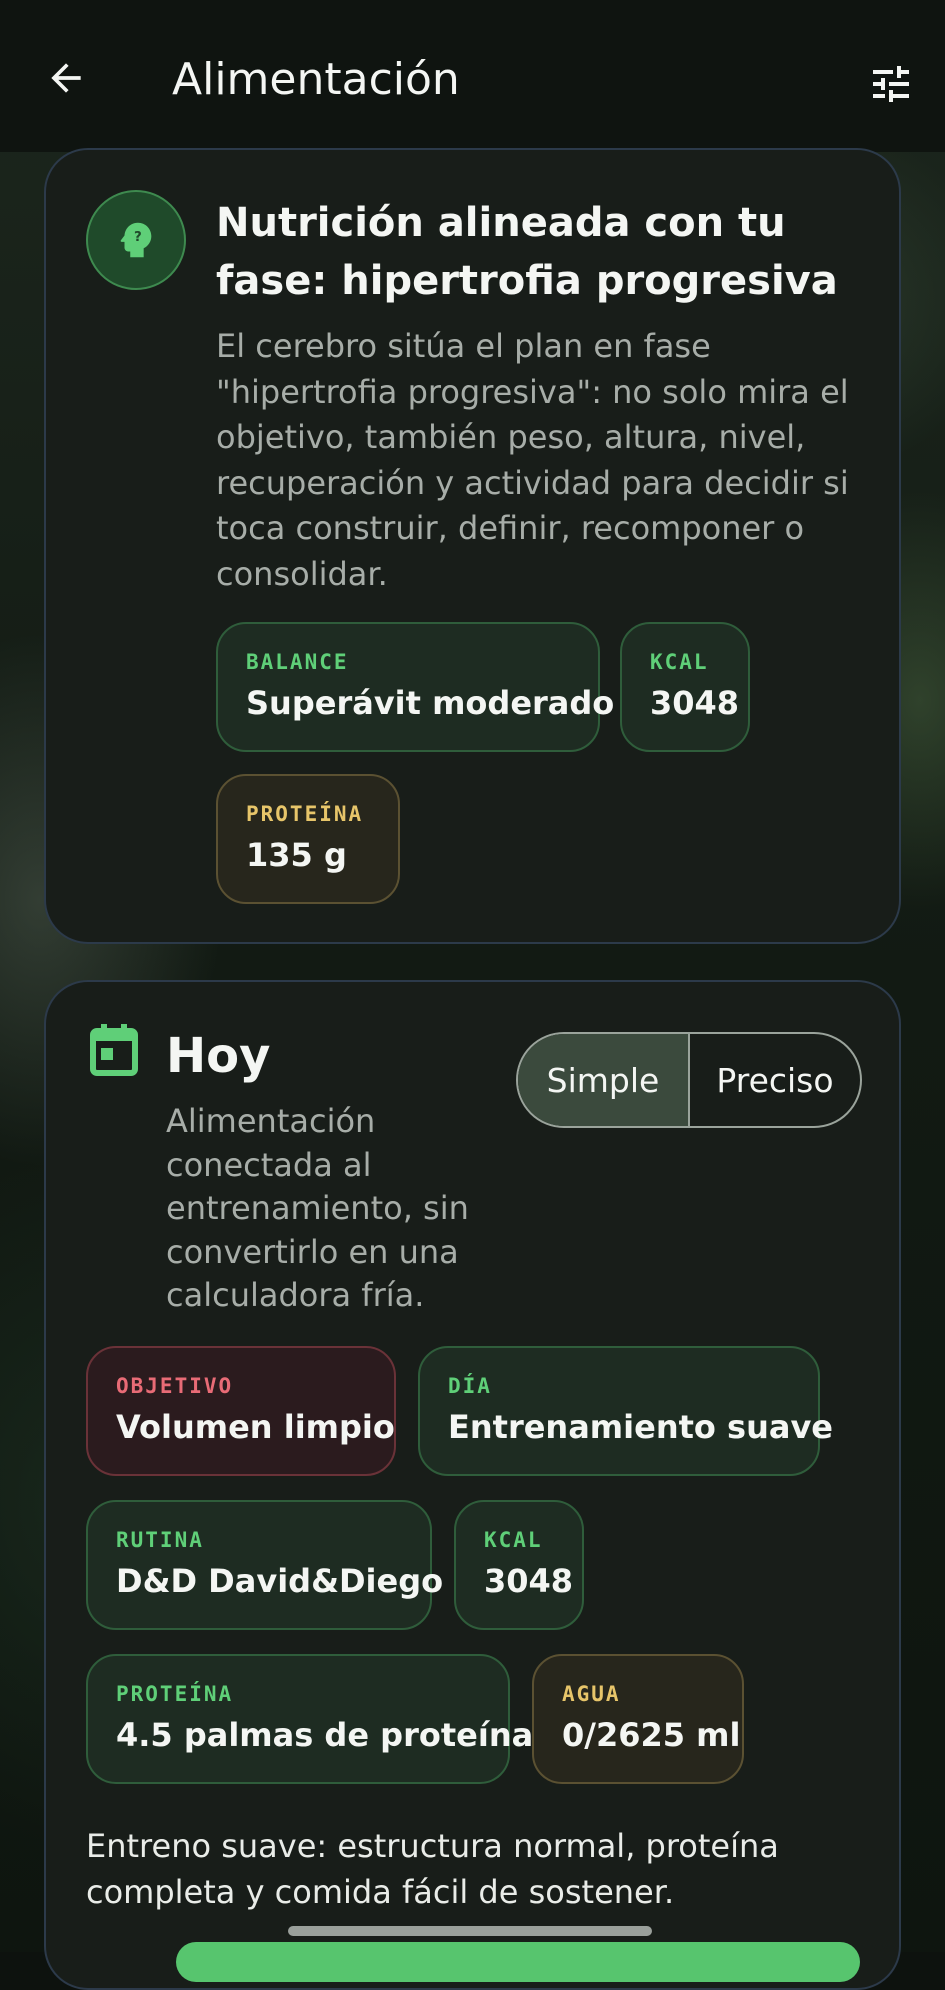  What do you see at coordinates (430, 703) in the screenshot?
I see `chip-value: Superávit moderado` at bounding box center [430, 703].